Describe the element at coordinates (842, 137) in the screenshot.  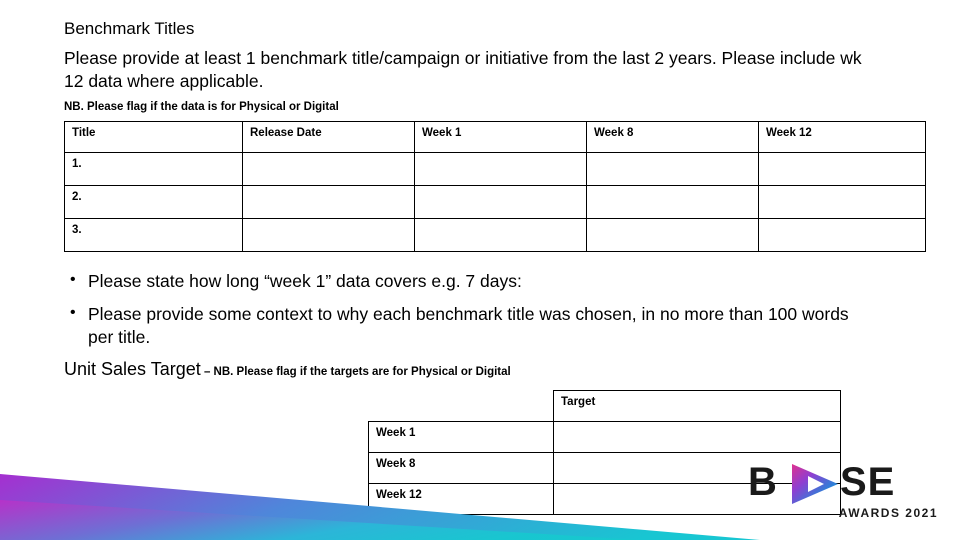
I see `column-header-week-12: Week 12` at that location.